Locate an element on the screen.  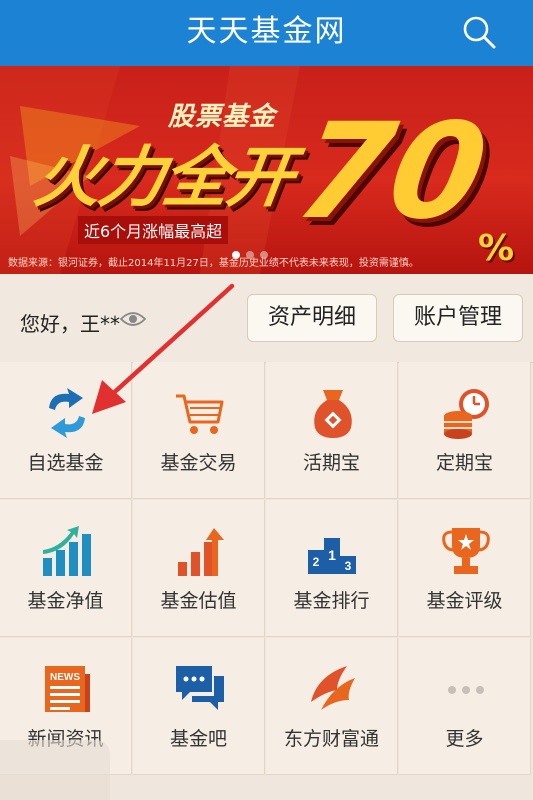
trophy-icon is located at coordinates (466, 551).